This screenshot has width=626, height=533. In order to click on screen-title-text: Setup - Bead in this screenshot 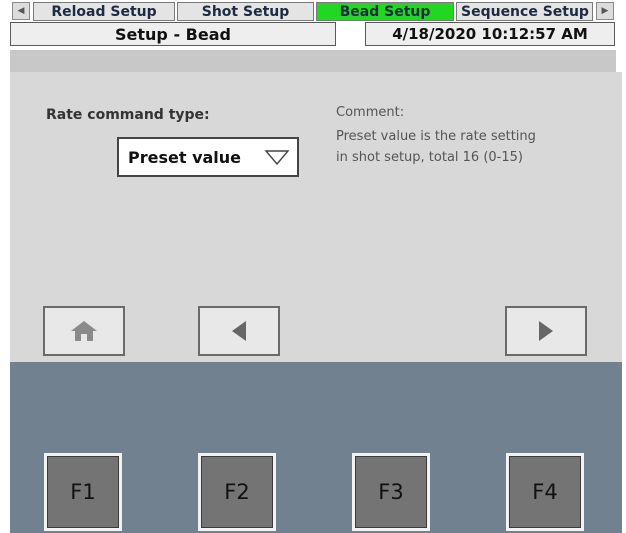, I will do `click(173, 34)`.